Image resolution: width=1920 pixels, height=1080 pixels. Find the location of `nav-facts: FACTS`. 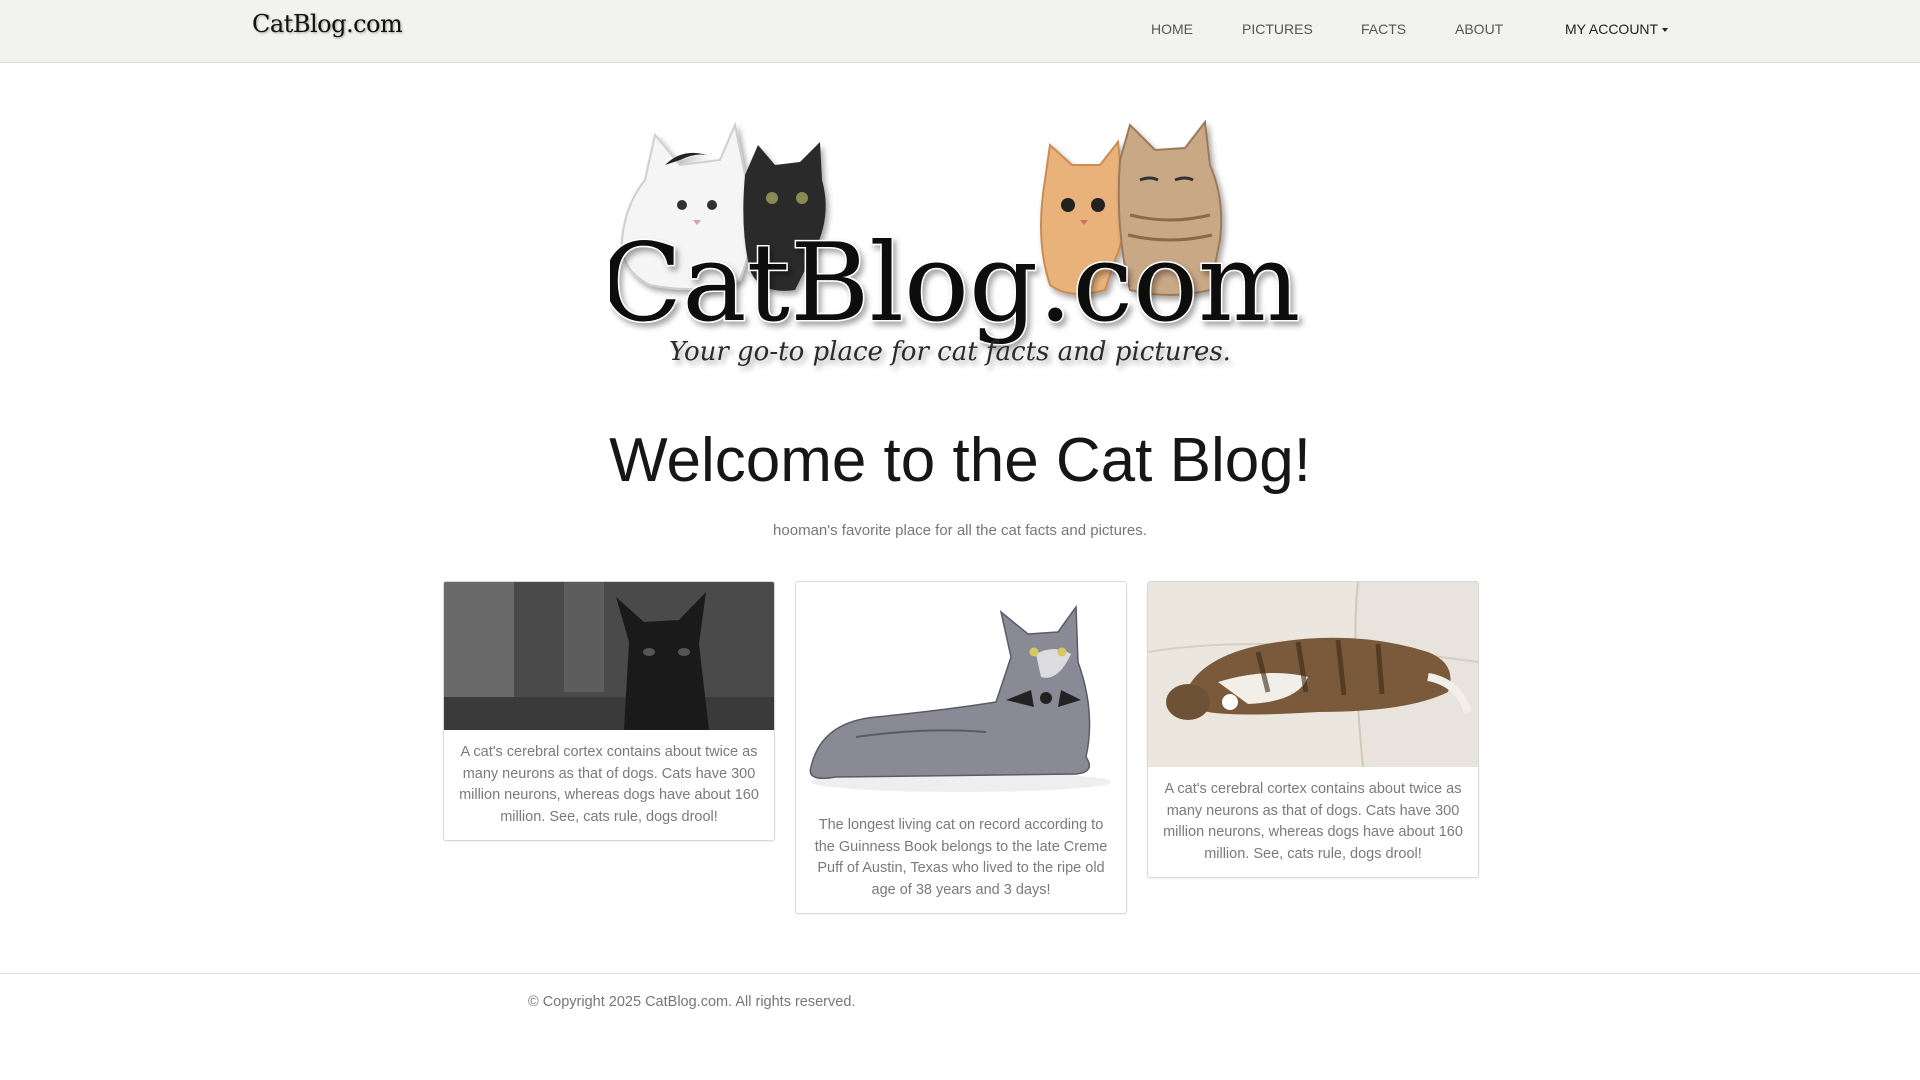

nav-facts: FACTS is located at coordinates (1383, 29).